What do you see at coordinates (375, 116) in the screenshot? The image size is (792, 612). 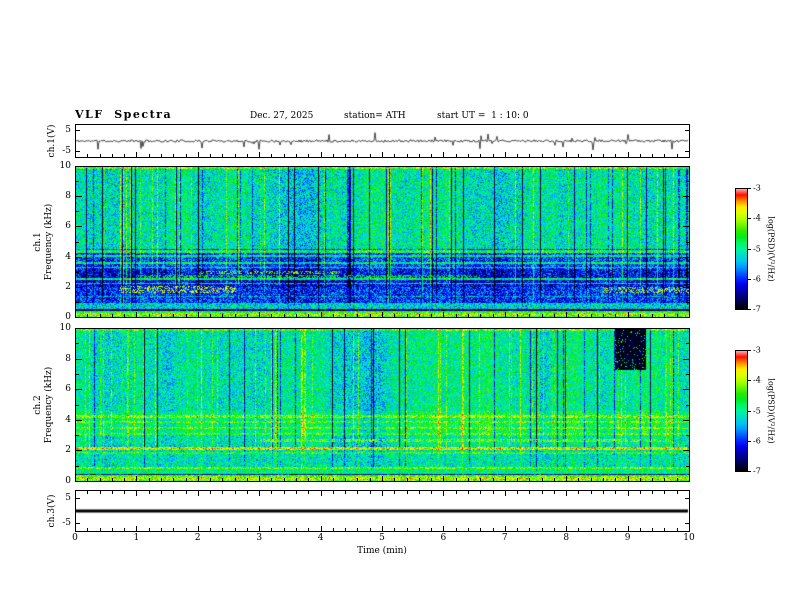 I see `figure-station: station= ATH` at bounding box center [375, 116].